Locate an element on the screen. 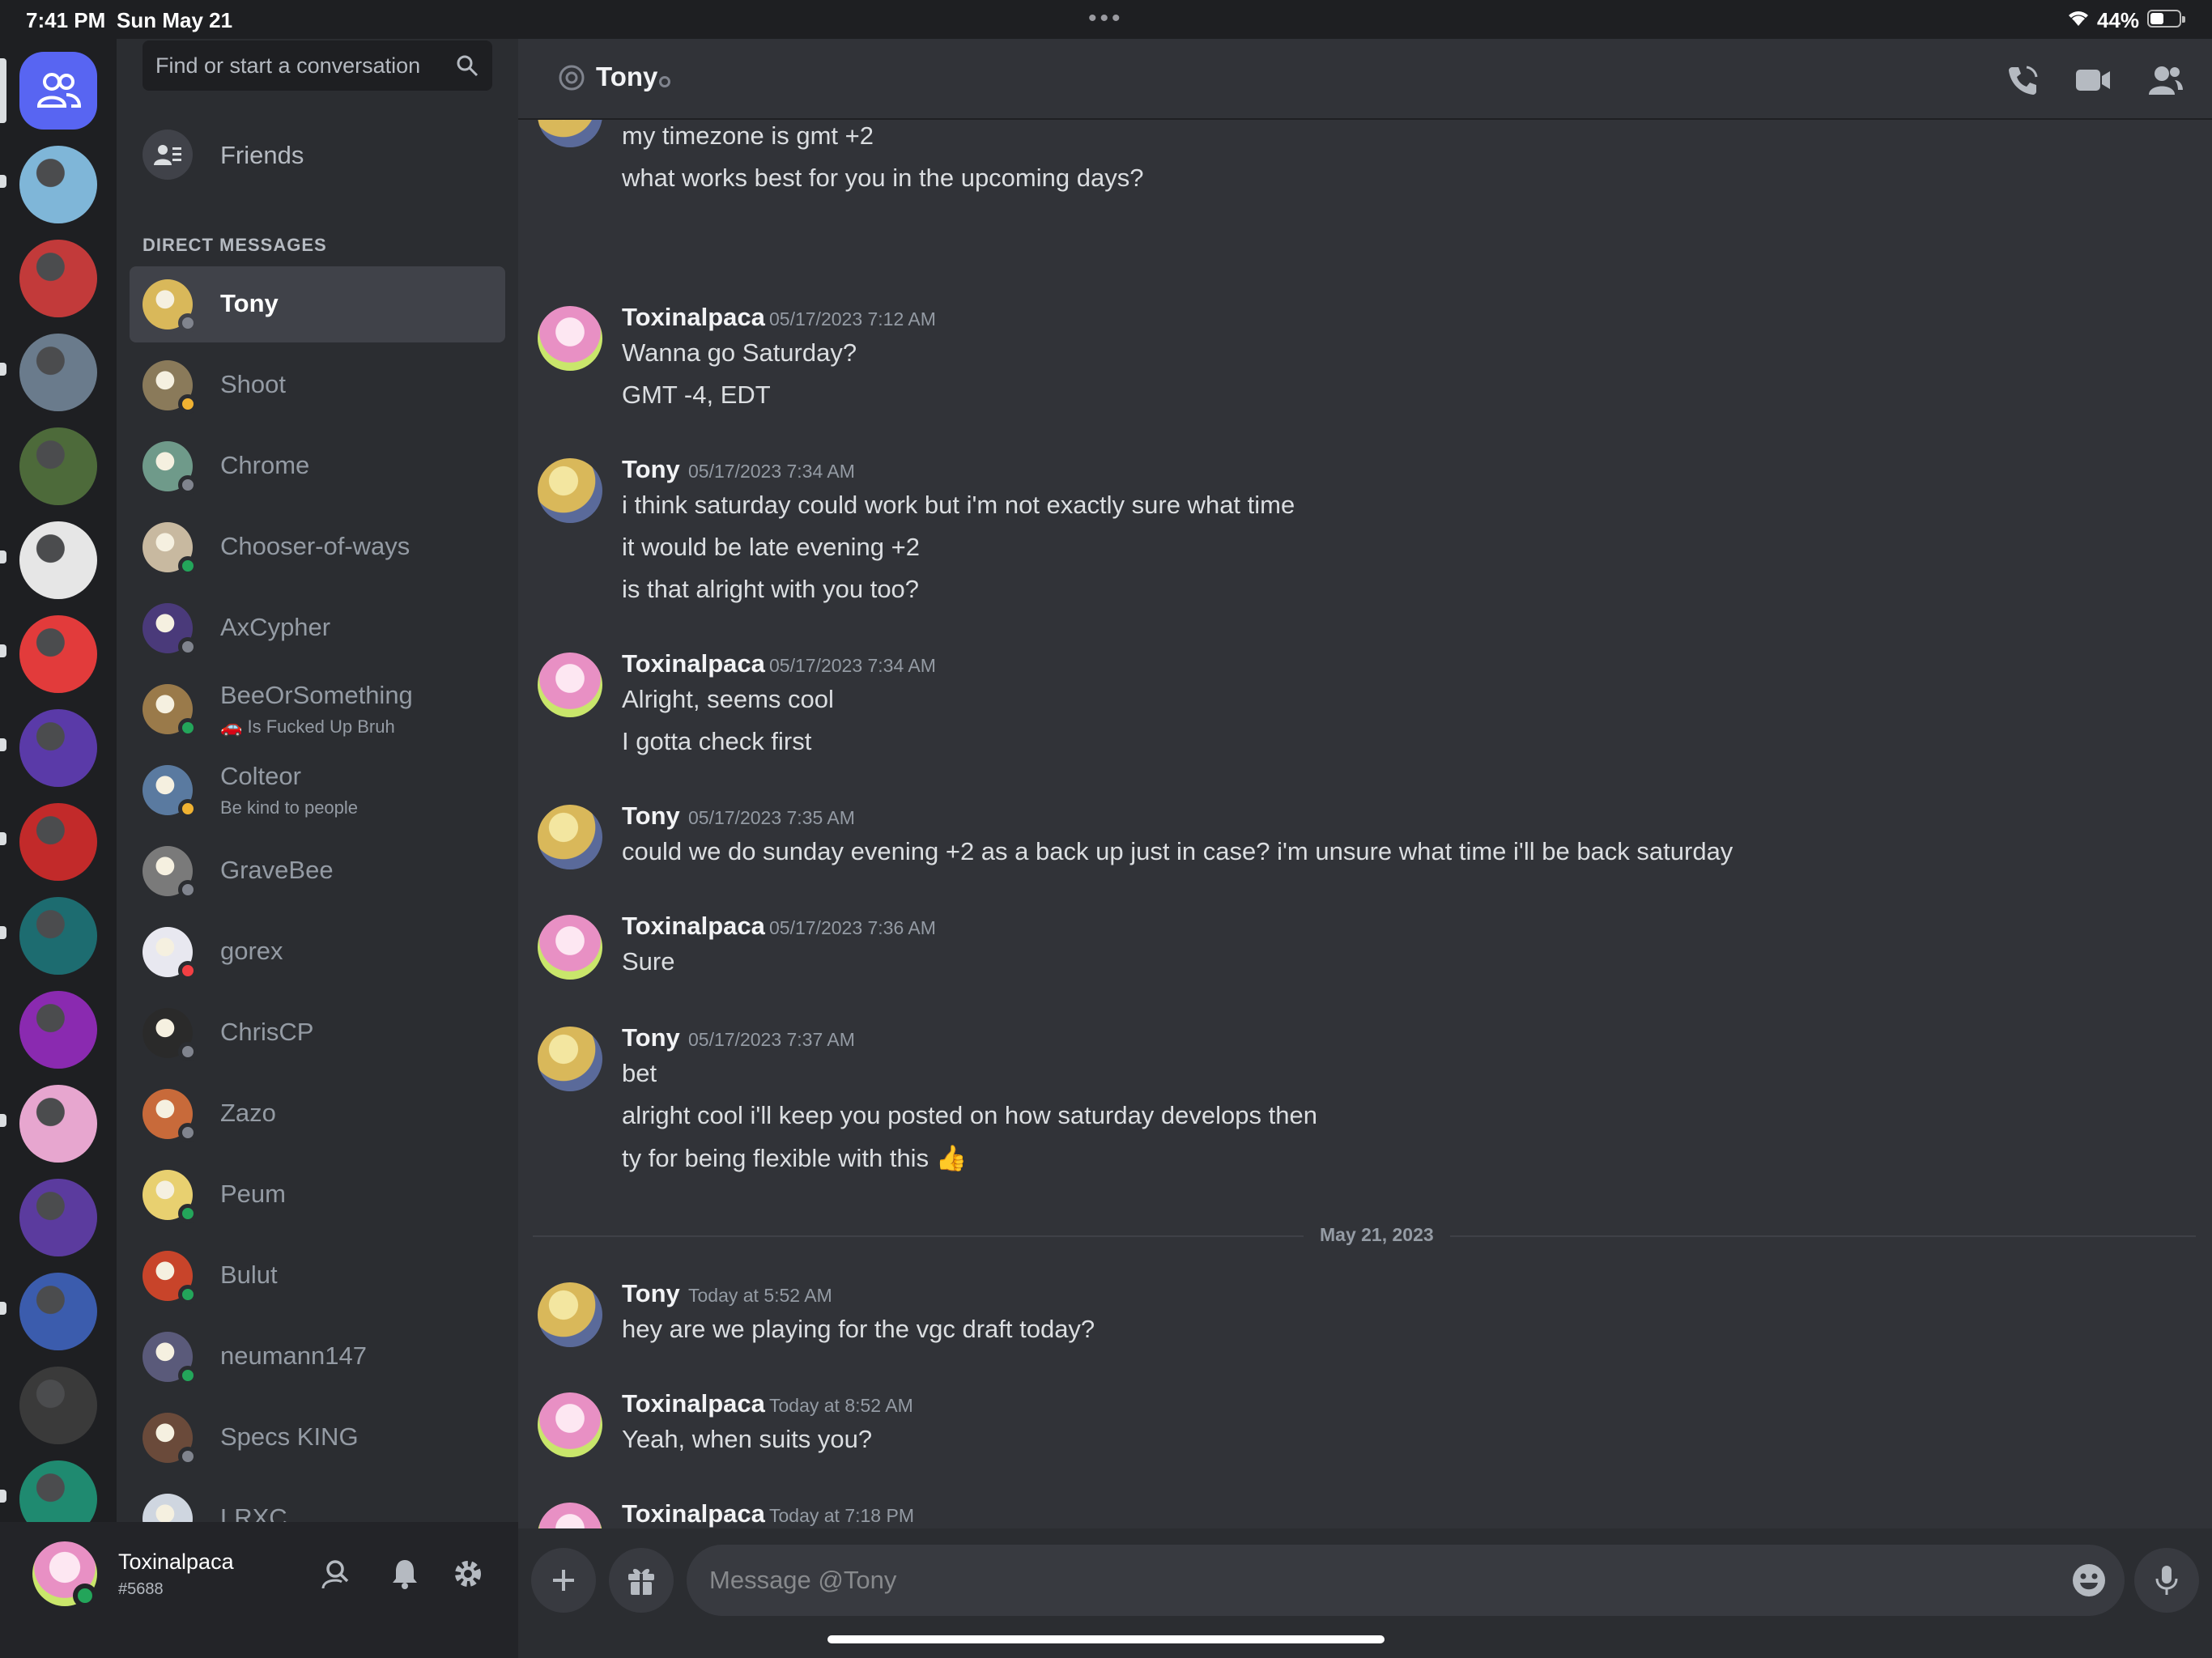 Image resolution: width=2212 pixels, height=1658 pixels. status-mobile-icon is located at coordinates (188, 566).